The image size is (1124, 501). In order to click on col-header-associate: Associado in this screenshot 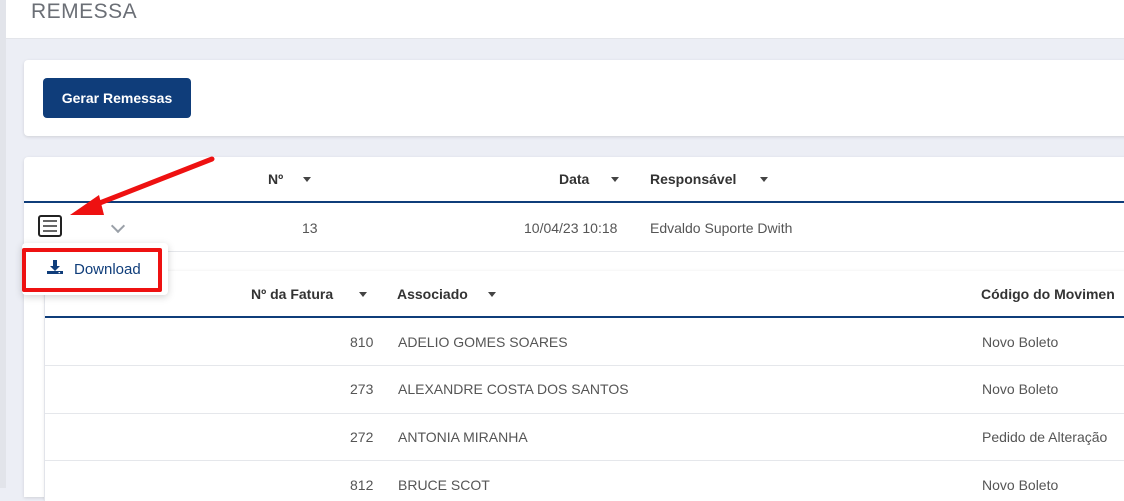, I will do `click(432, 294)`.